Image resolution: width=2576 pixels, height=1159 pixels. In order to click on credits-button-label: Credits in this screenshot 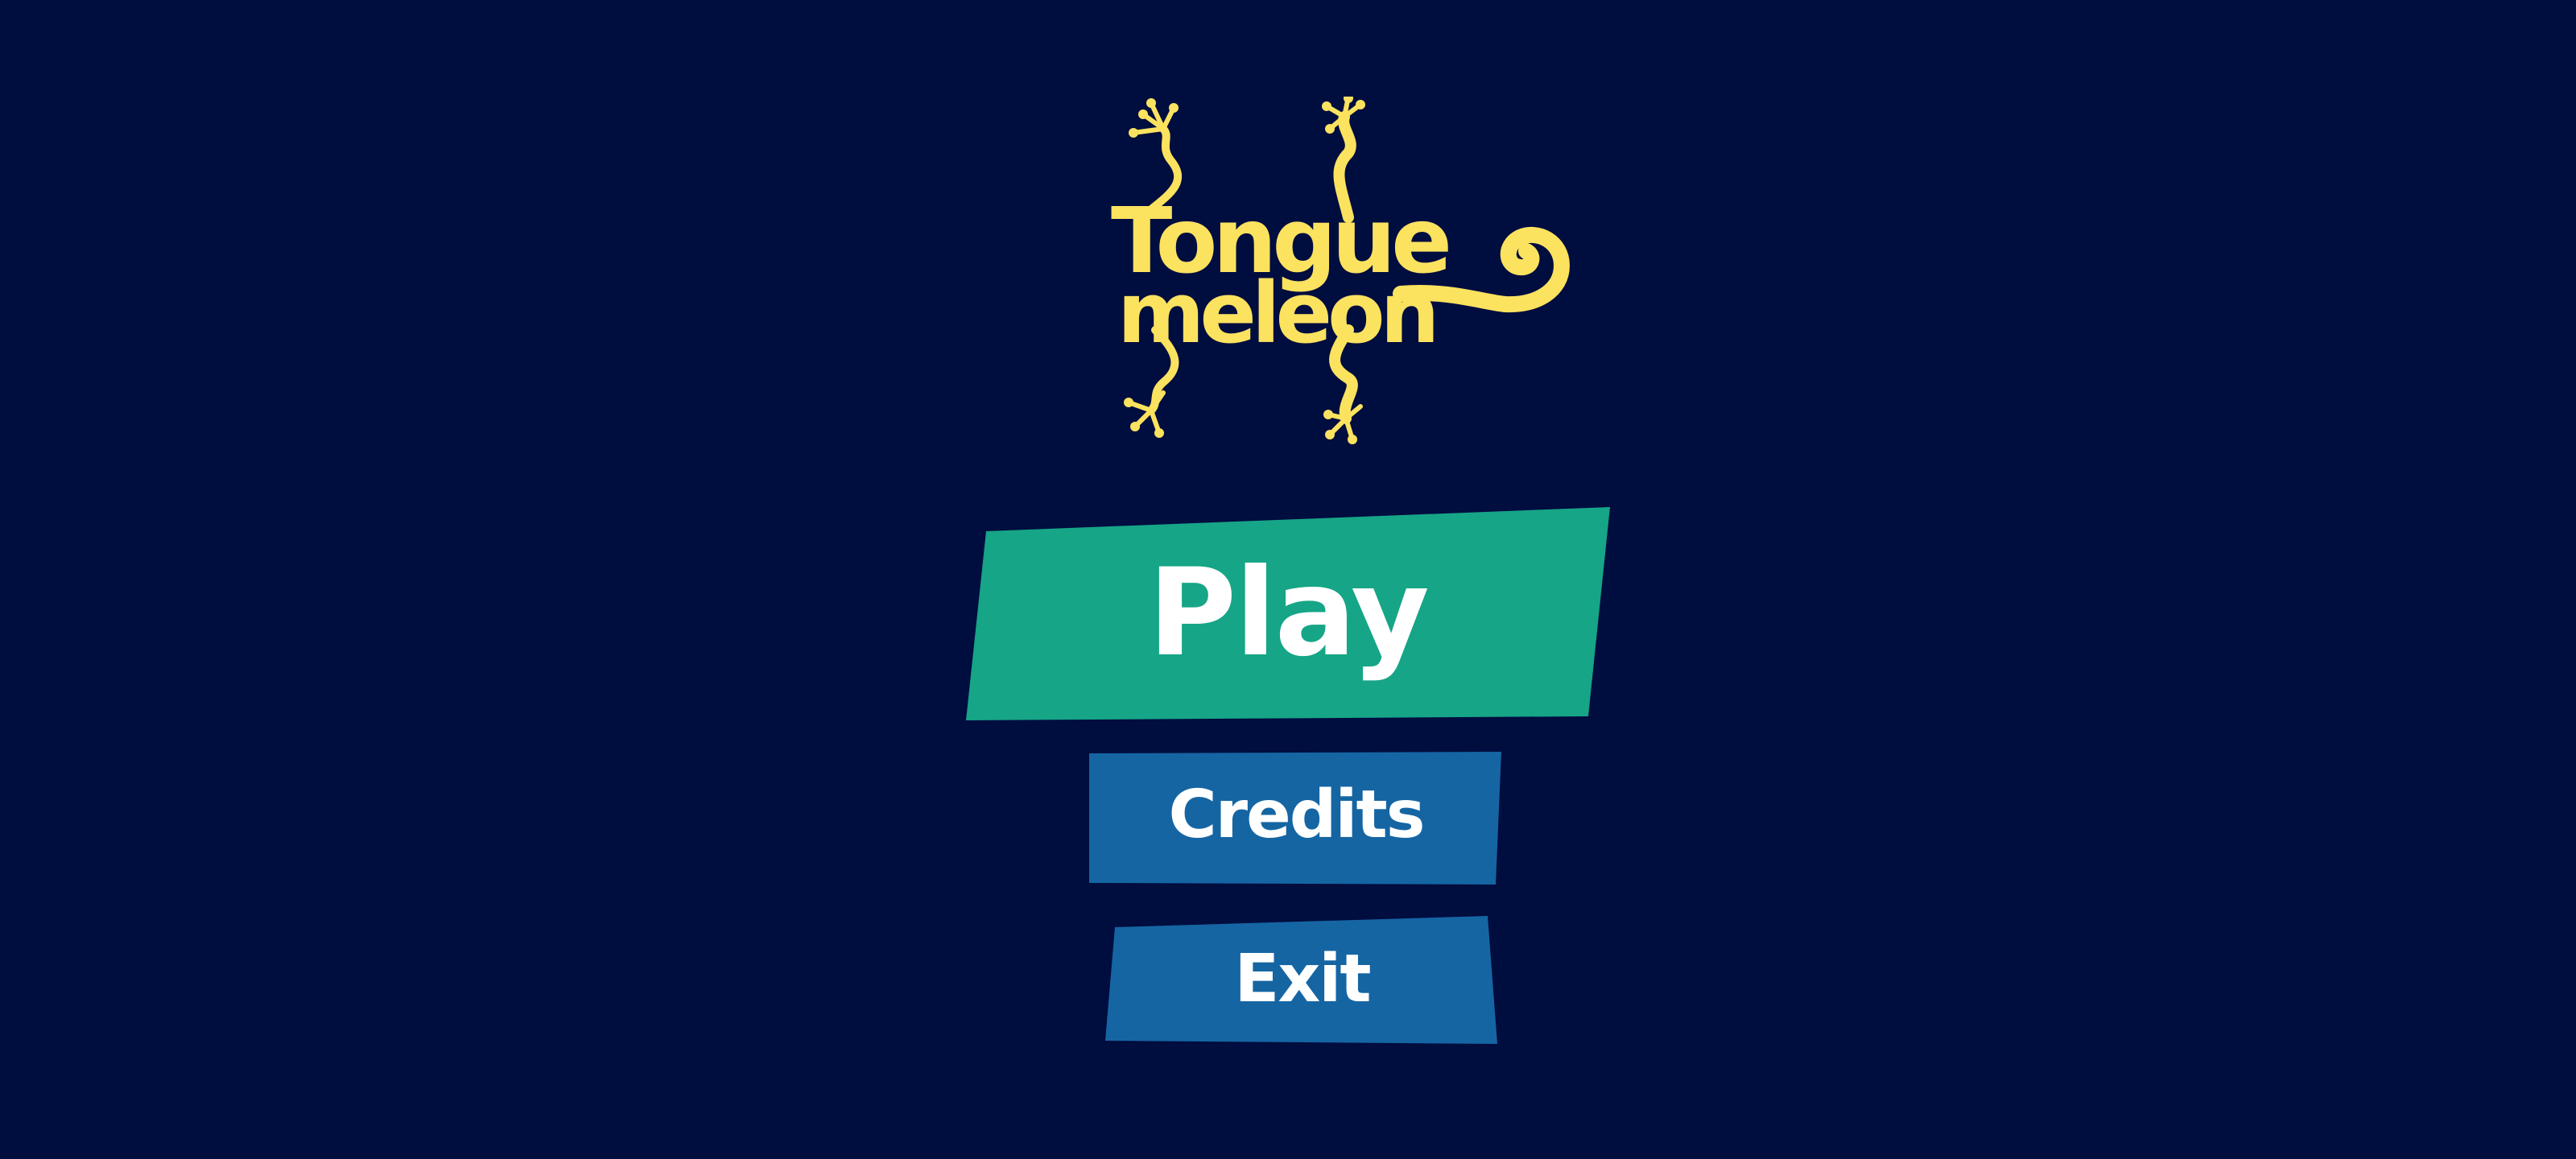, I will do `click(1296, 815)`.